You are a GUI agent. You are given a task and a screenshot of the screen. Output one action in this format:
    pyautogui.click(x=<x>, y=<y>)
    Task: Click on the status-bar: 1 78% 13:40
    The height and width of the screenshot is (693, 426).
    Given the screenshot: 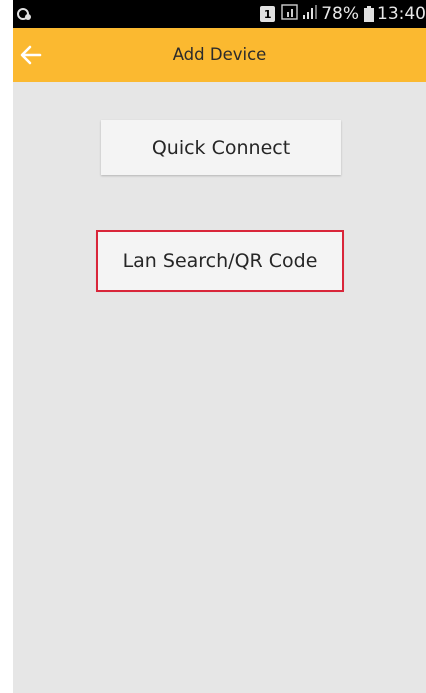 What is the action you would take?
    pyautogui.click(x=219, y=14)
    